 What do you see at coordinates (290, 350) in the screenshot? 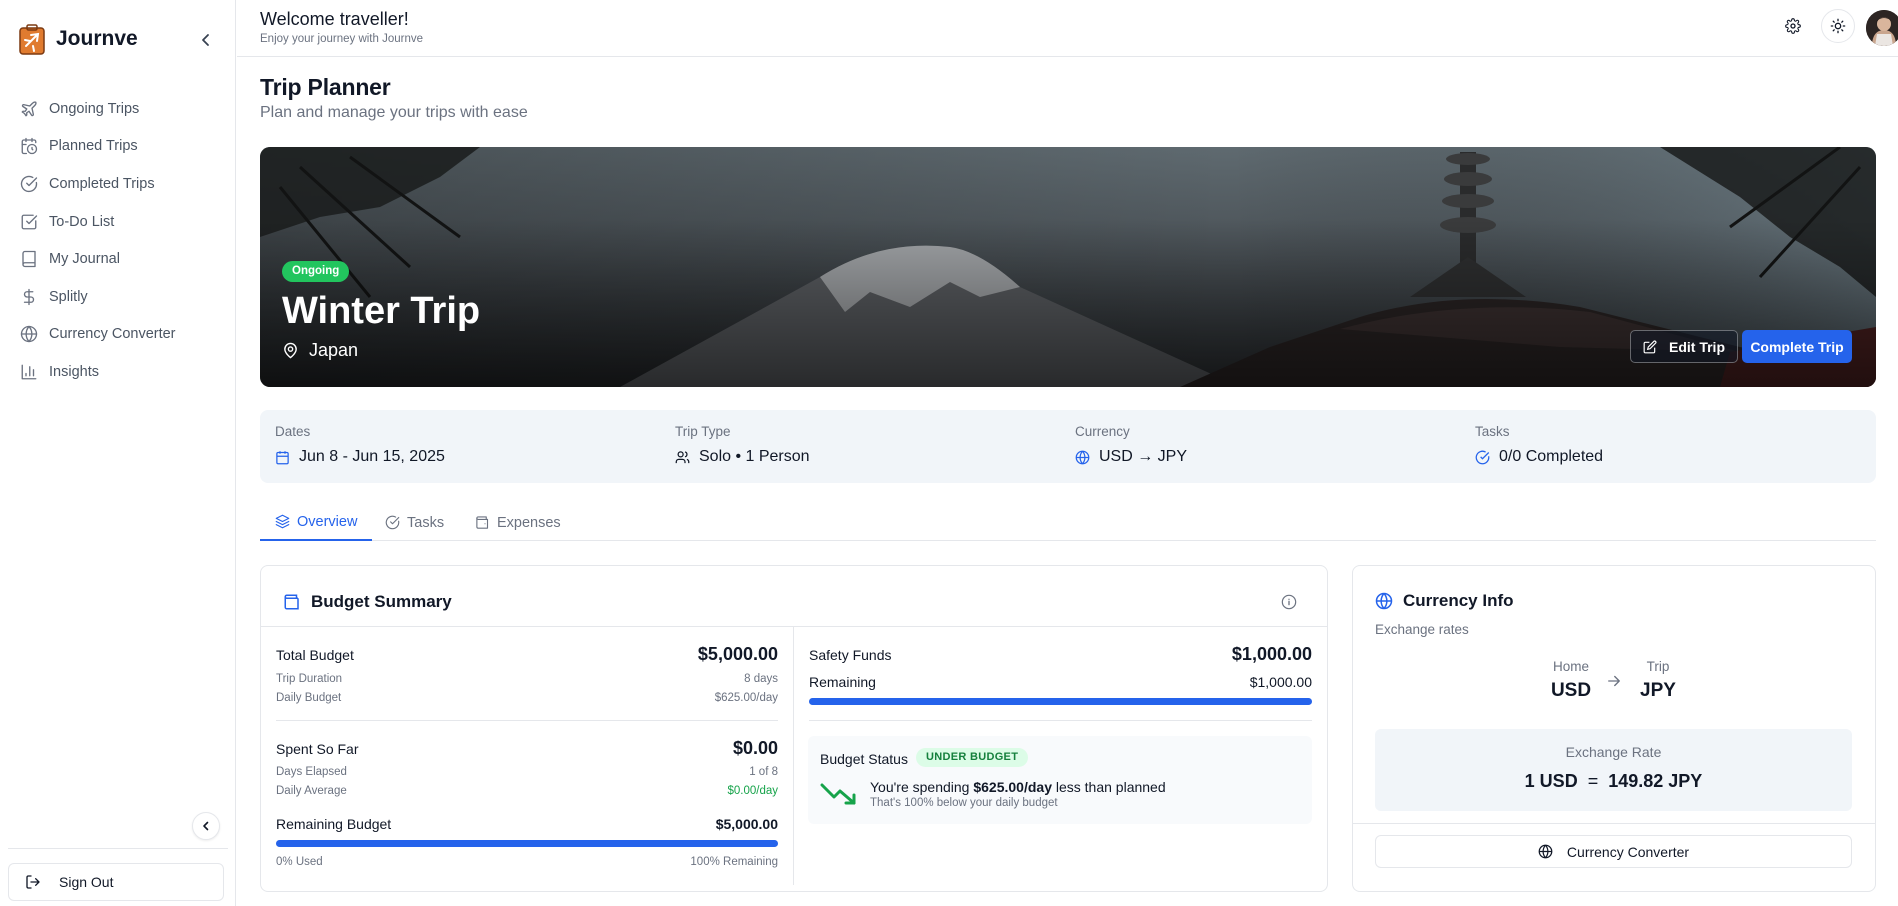
I see `map-pin-icon` at bounding box center [290, 350].